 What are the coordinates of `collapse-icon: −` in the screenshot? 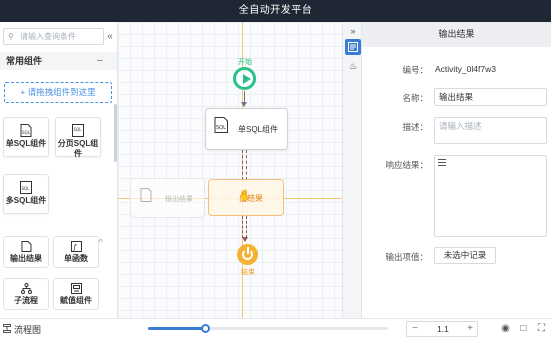 It's located at (100, 61).